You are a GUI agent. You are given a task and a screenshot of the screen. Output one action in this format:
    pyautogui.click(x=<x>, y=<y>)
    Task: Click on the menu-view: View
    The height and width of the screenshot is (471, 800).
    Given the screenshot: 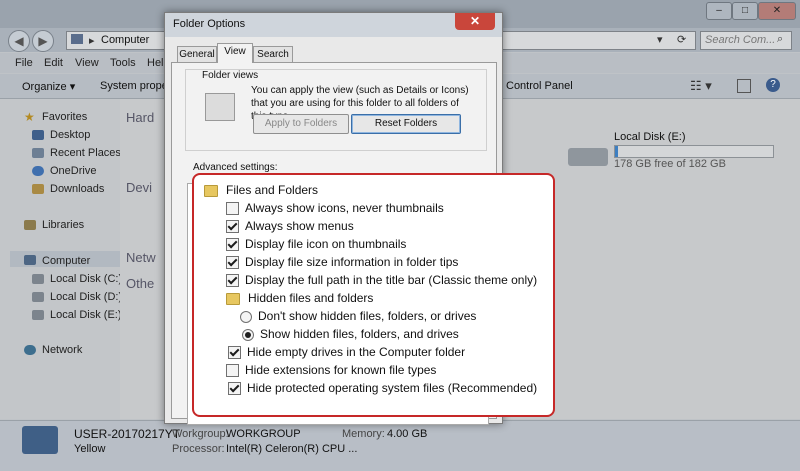 What is the action you would take?
    pyautogui.click(x=87, y=63)
    